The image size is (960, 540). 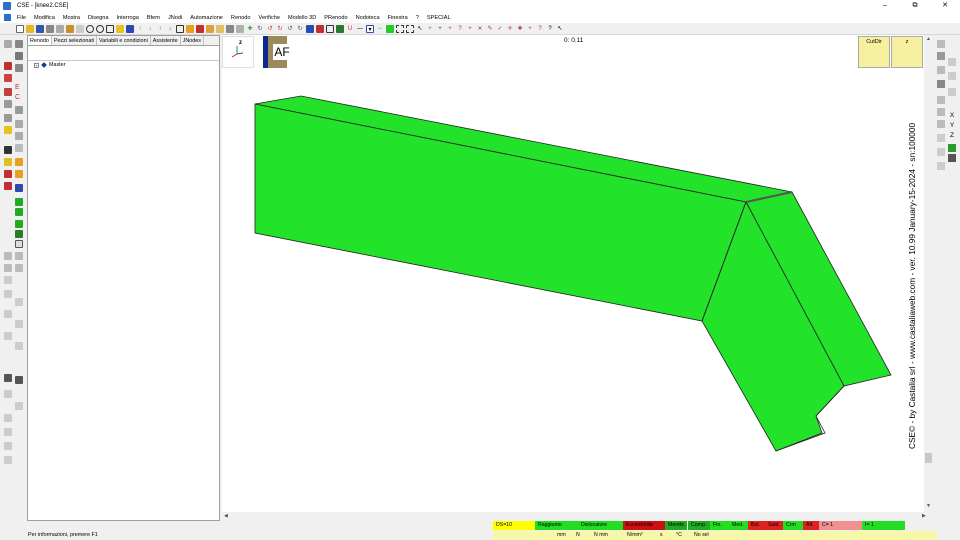 I want to click on right-tool-9-icon, so click(x=941, y=112).